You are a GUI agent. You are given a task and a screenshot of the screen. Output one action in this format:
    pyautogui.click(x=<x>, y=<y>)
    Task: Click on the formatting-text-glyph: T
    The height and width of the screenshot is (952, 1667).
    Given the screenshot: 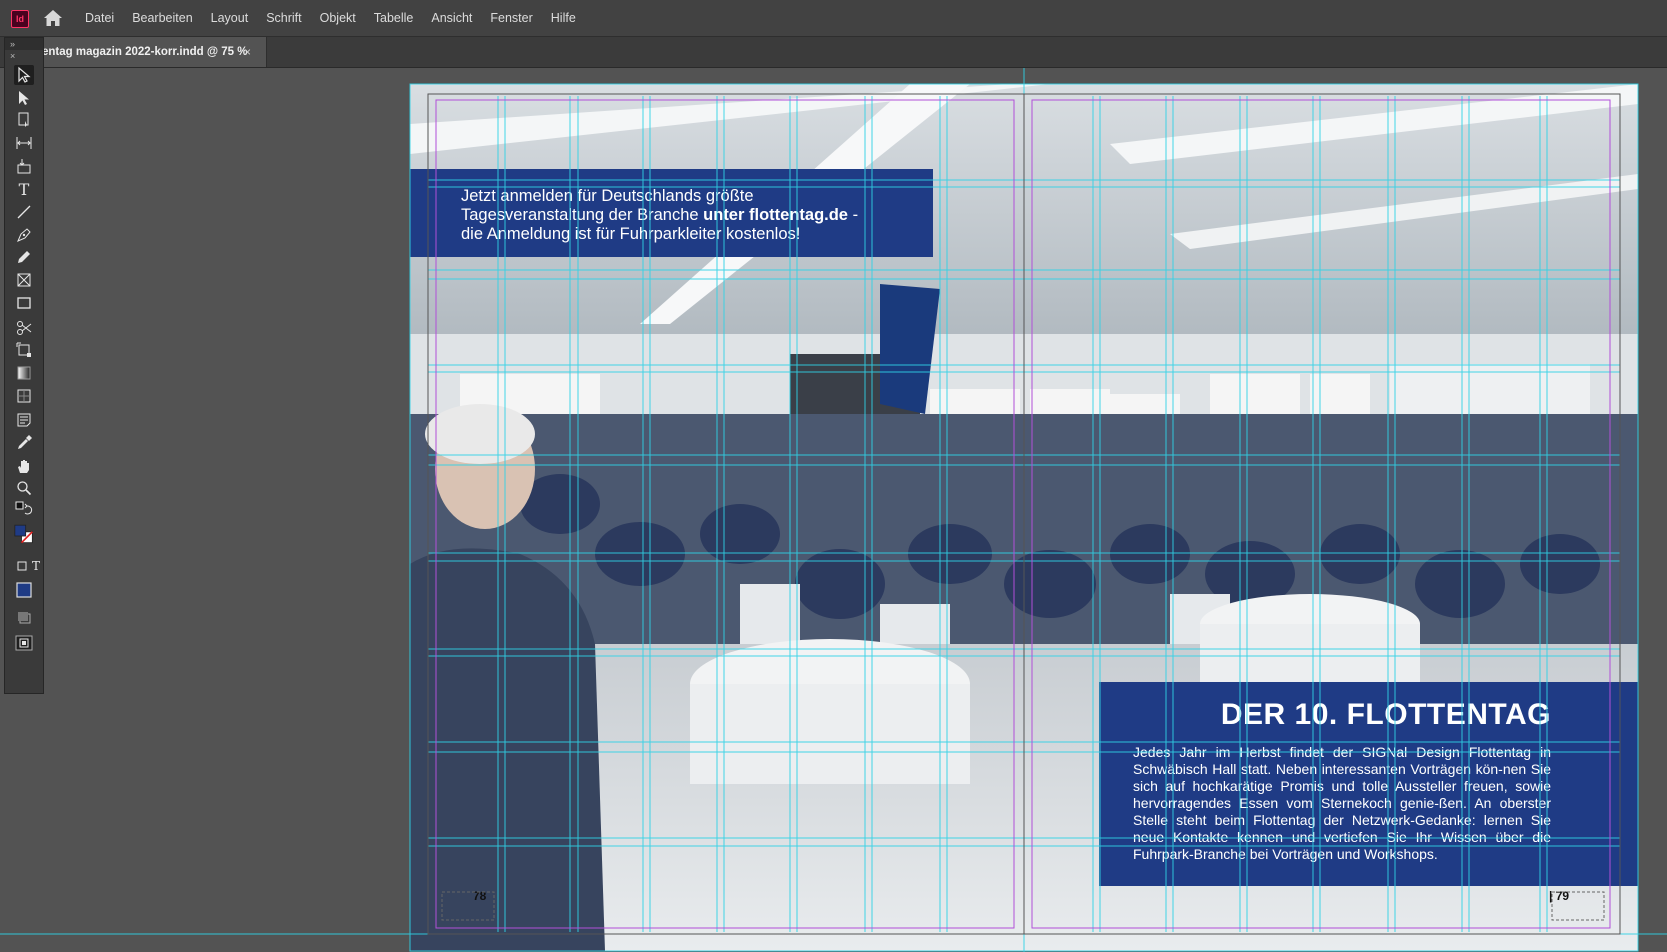 What is the action you would take?
    pyautogui.click(x=35, y=566)
    